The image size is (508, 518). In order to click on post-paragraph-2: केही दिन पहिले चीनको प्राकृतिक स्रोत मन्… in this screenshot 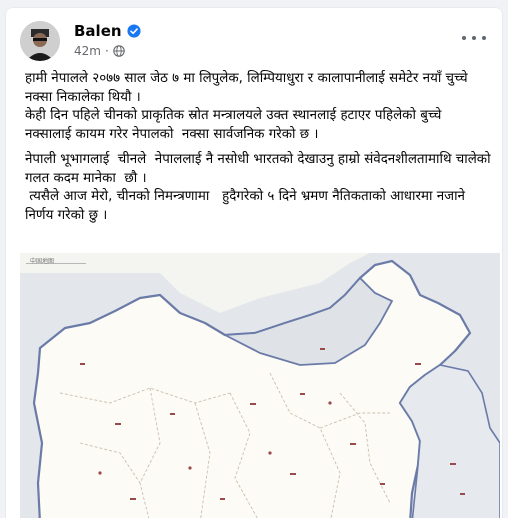, I will do `click(235, 125)`.